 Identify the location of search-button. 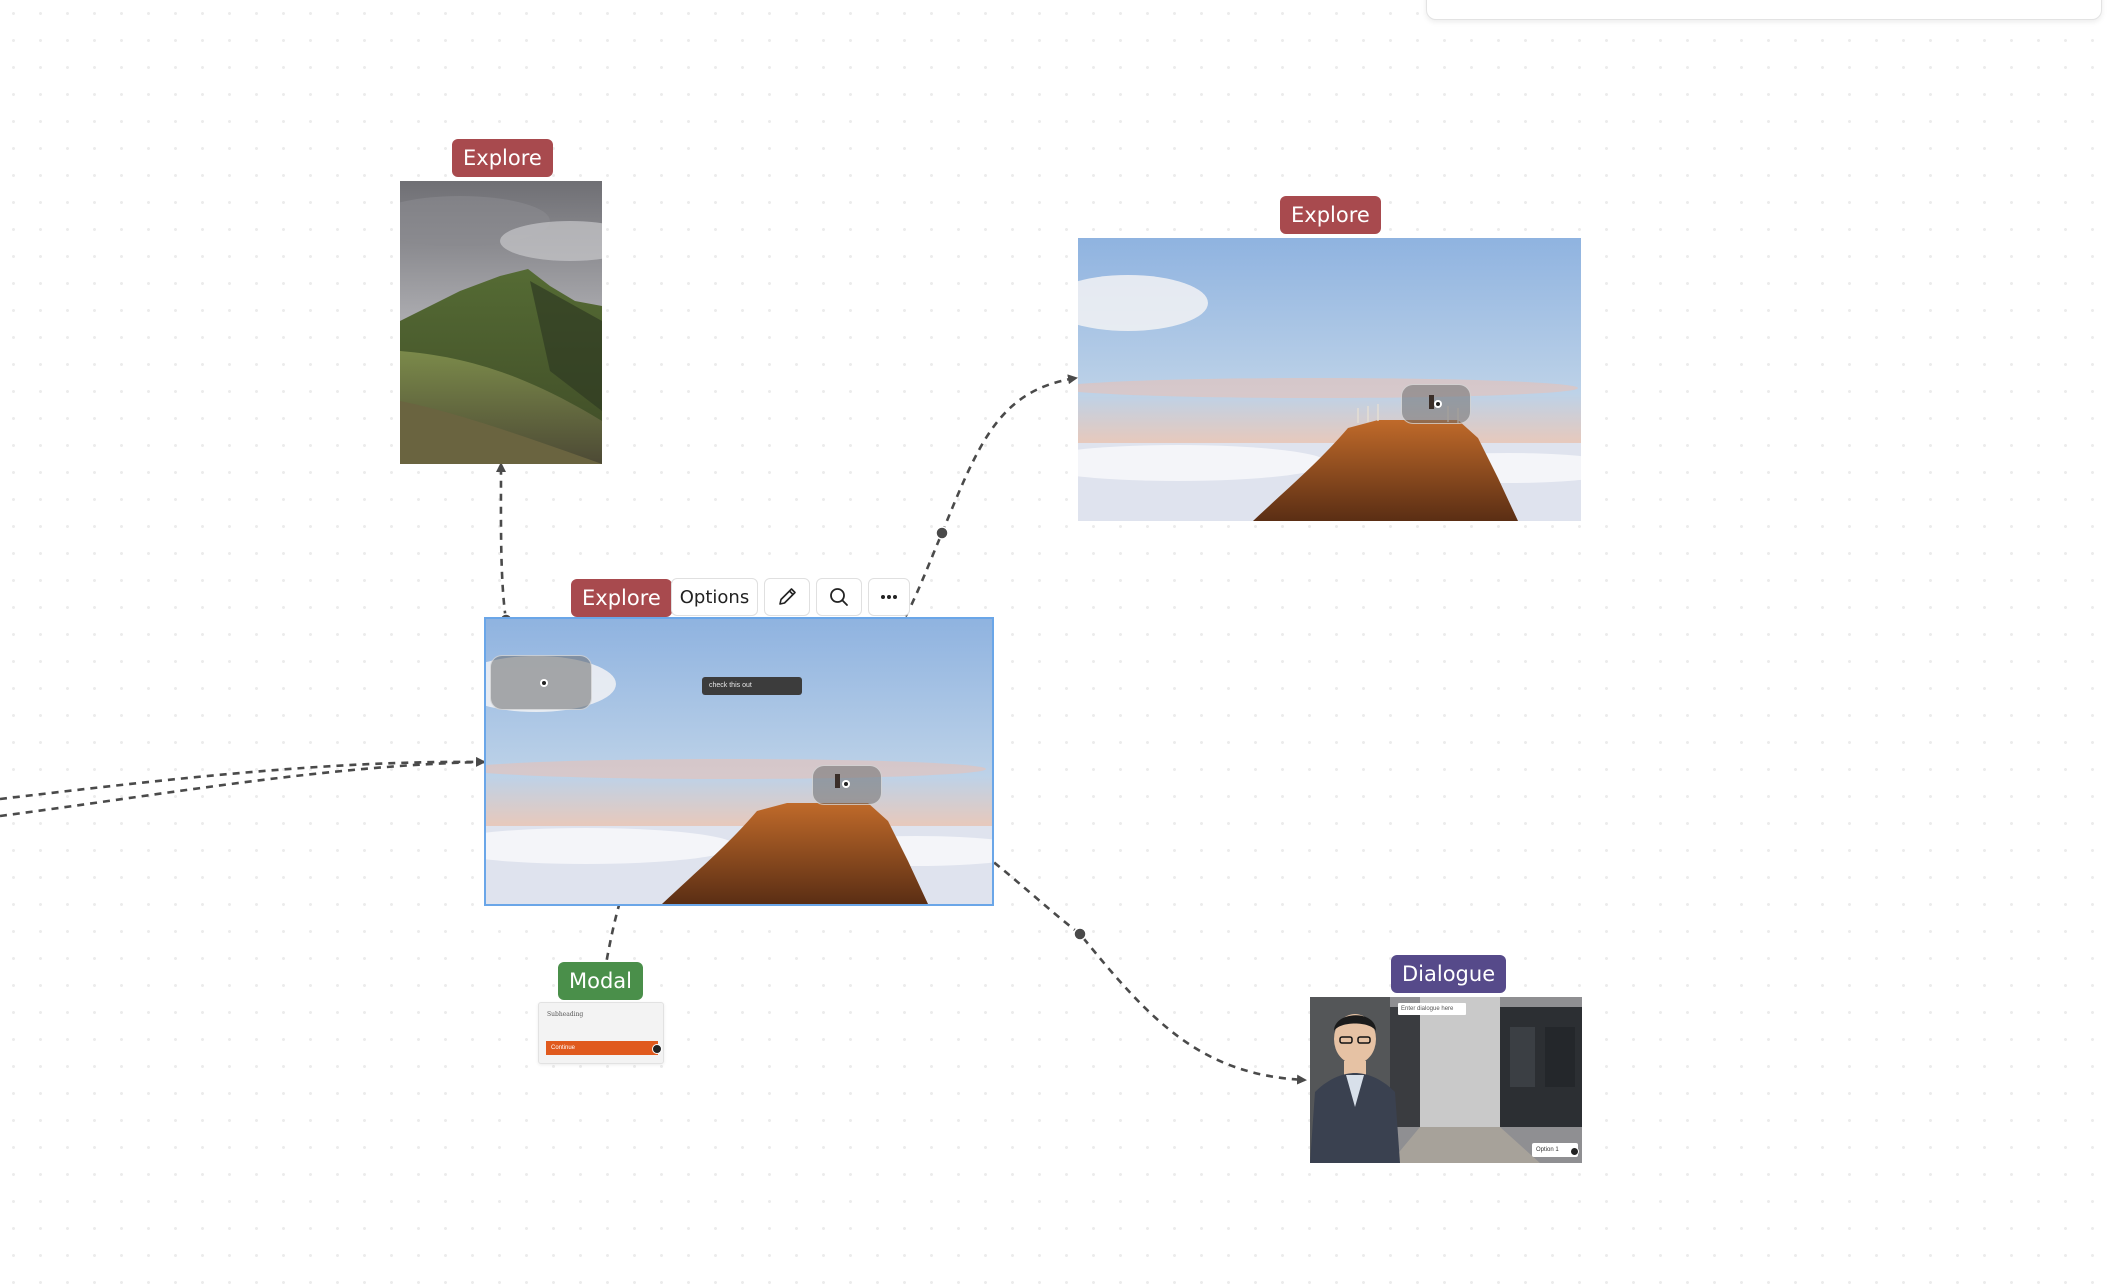
(839, 597).